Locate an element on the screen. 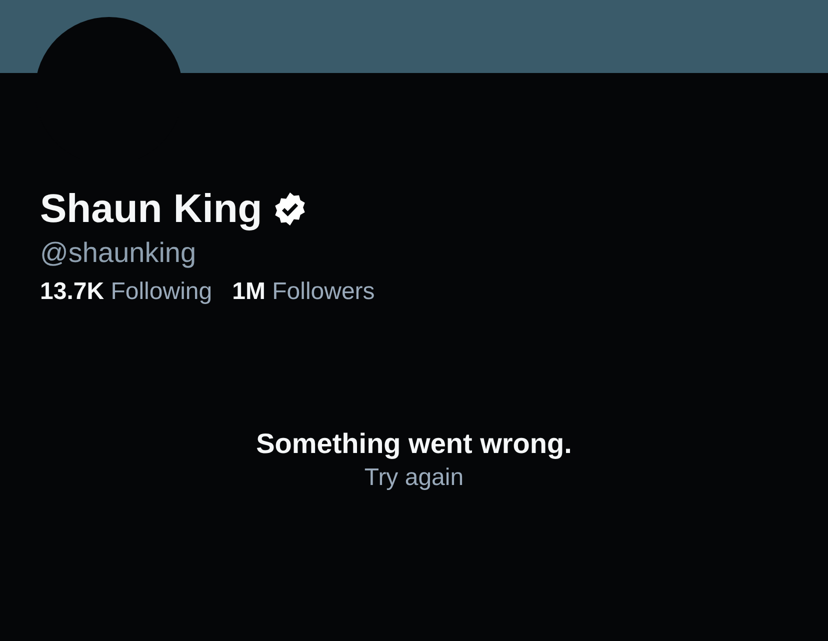  profile-name: Shaun King is located at coordinates (151, 209).